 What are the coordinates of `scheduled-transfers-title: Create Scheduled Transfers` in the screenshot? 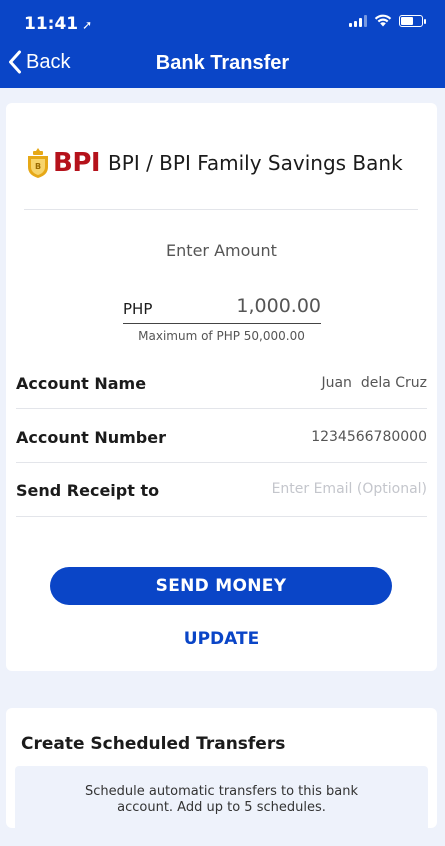 It's located at (153, 744).